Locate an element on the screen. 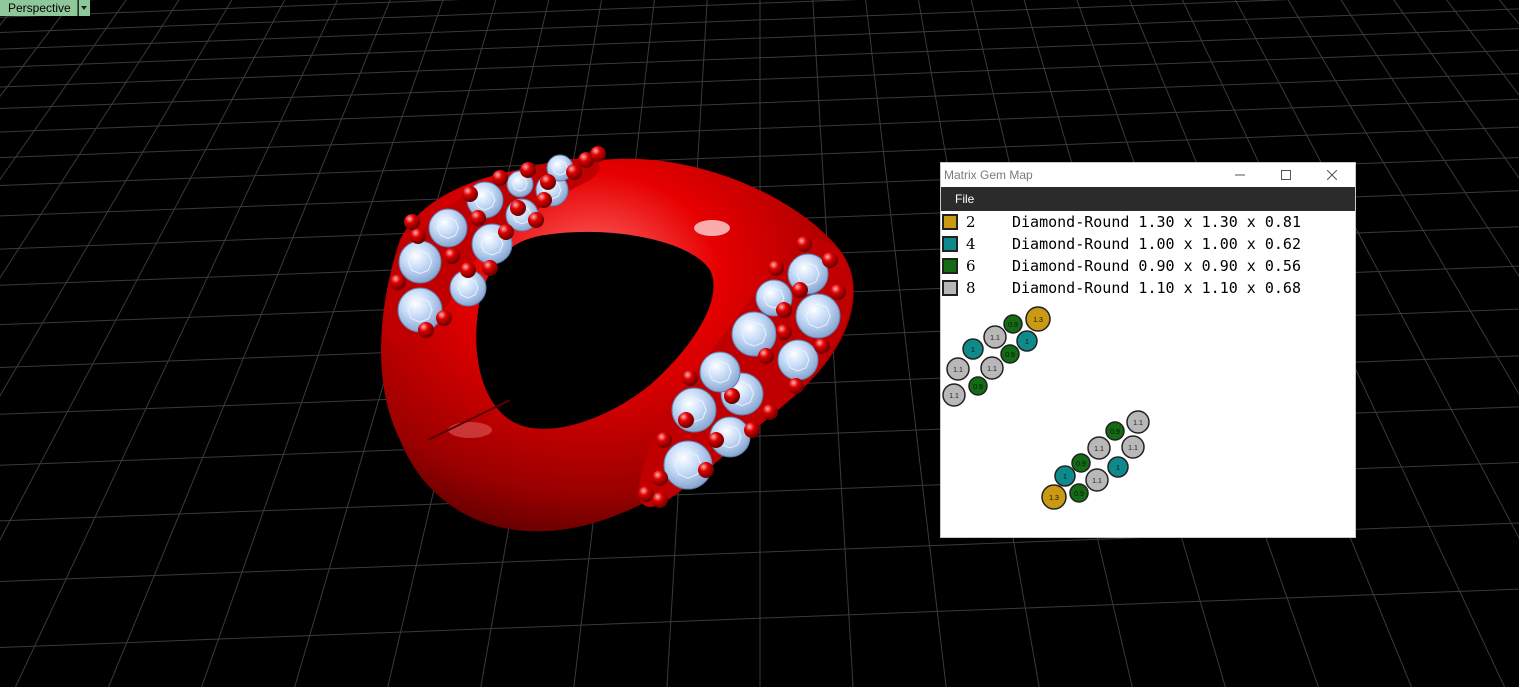 This screenshot has width=1519, height=687. band-highlight-lower is located at coordinates (470, 430).